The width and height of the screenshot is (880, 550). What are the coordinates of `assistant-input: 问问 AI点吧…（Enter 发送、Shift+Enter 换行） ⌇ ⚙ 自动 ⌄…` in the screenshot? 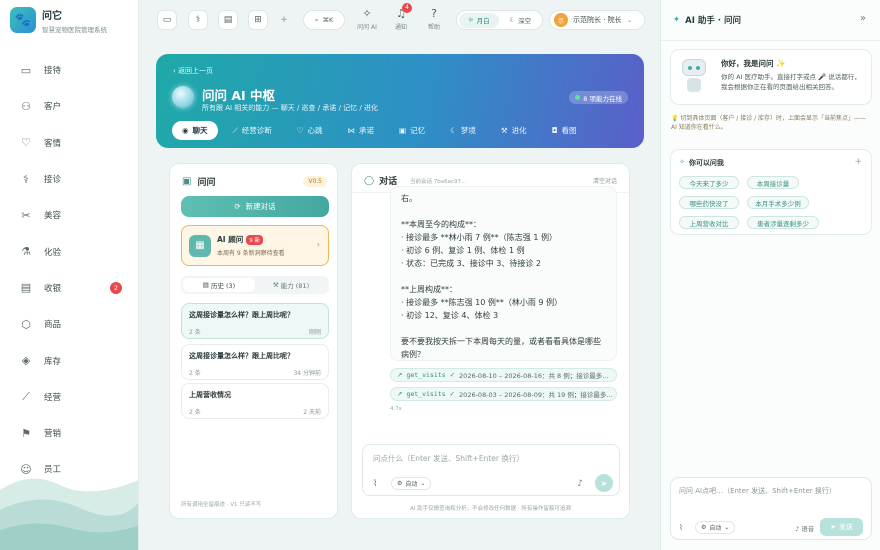 It's located at (771, 508).